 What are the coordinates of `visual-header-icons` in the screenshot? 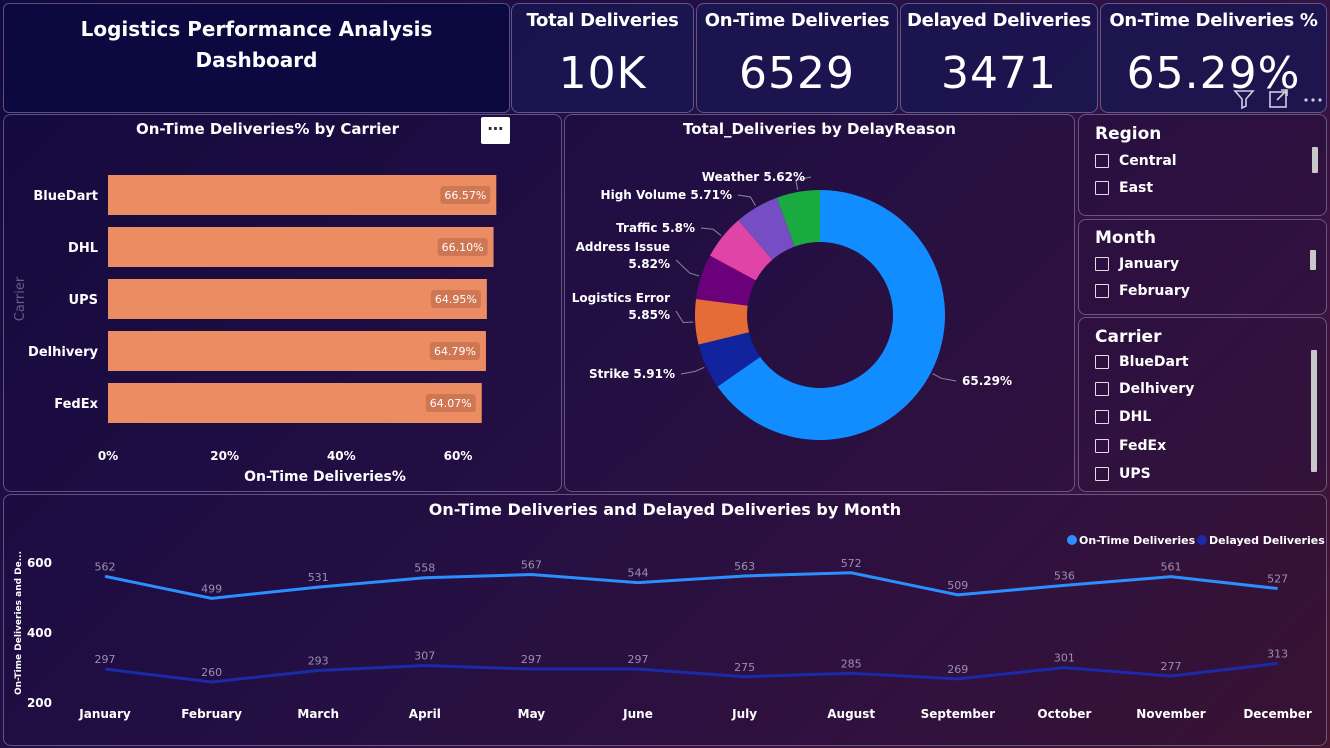 It's located at (1277, 99).